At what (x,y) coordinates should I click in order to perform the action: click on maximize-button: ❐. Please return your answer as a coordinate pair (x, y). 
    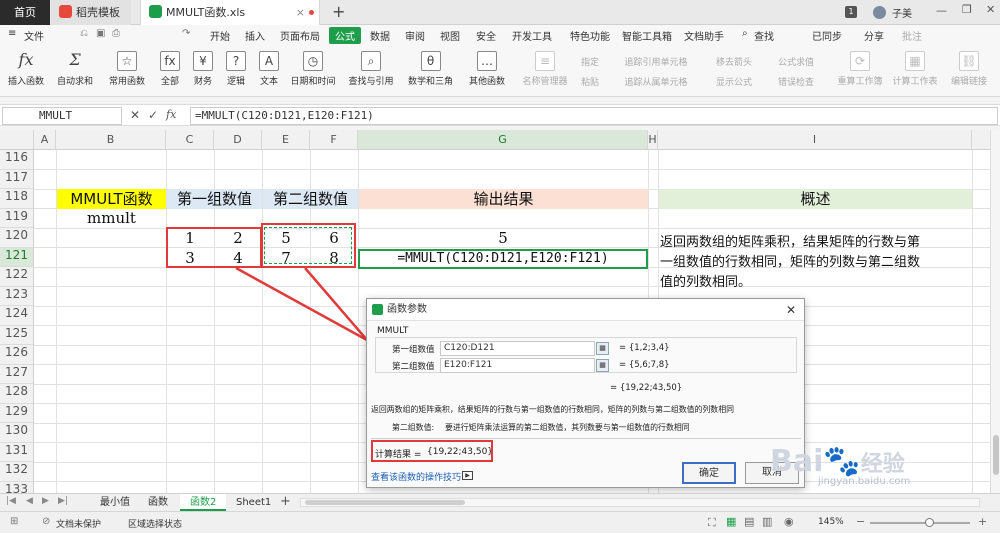
    Looking at the image, I should click on (967, 9).